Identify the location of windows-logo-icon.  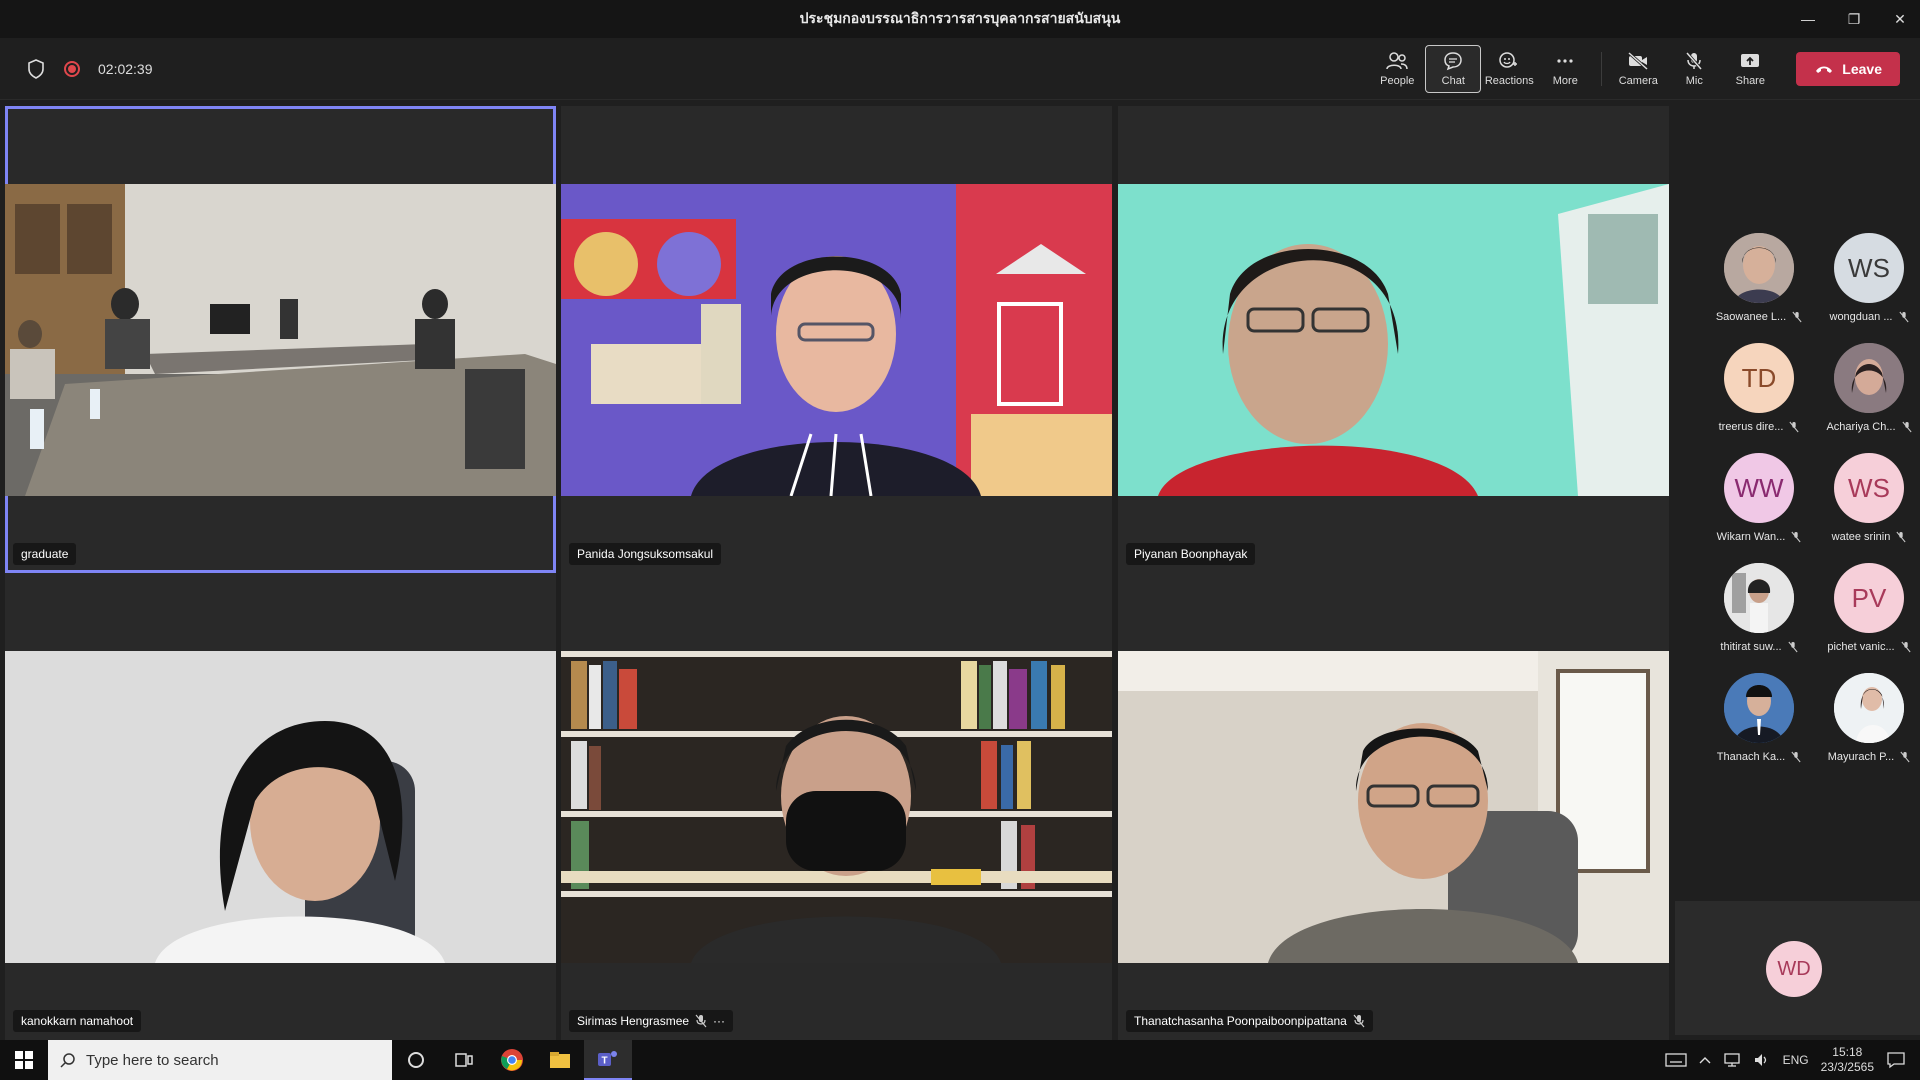
(24, 1060).